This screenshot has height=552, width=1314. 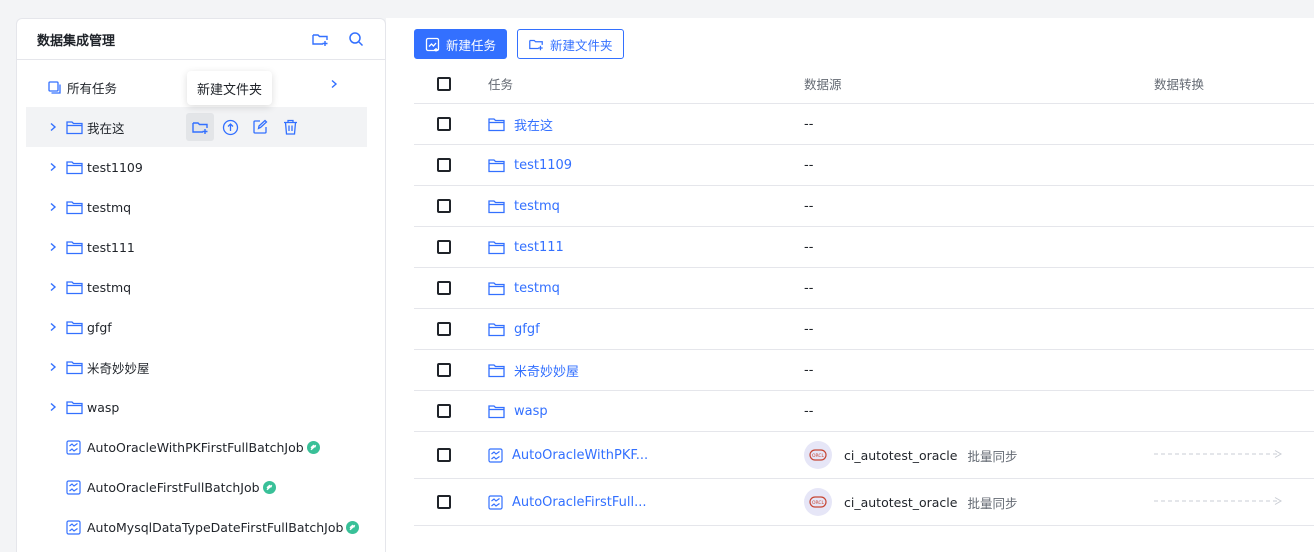 I want to click on table-row: gfgf --, so click(x=864, y=329).